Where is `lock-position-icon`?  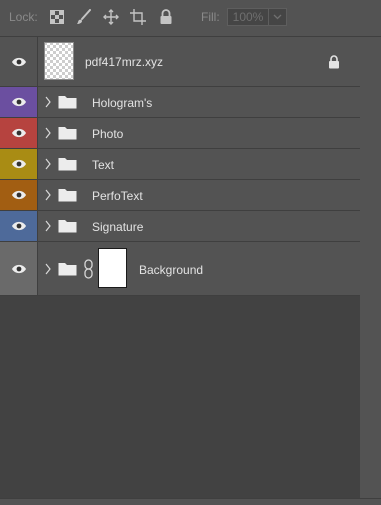
lock-position-icon is located at coordinates (111, 17).